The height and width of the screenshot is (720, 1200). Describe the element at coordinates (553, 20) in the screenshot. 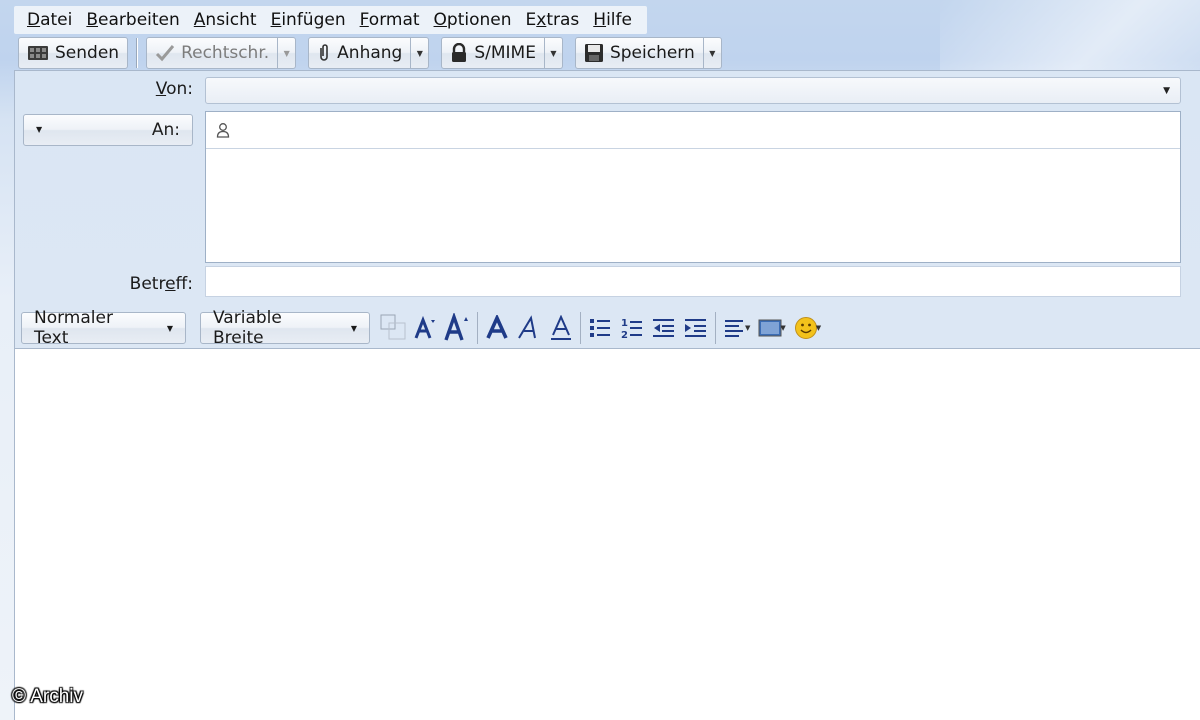

I see `menu-extras: Extras` at that location.